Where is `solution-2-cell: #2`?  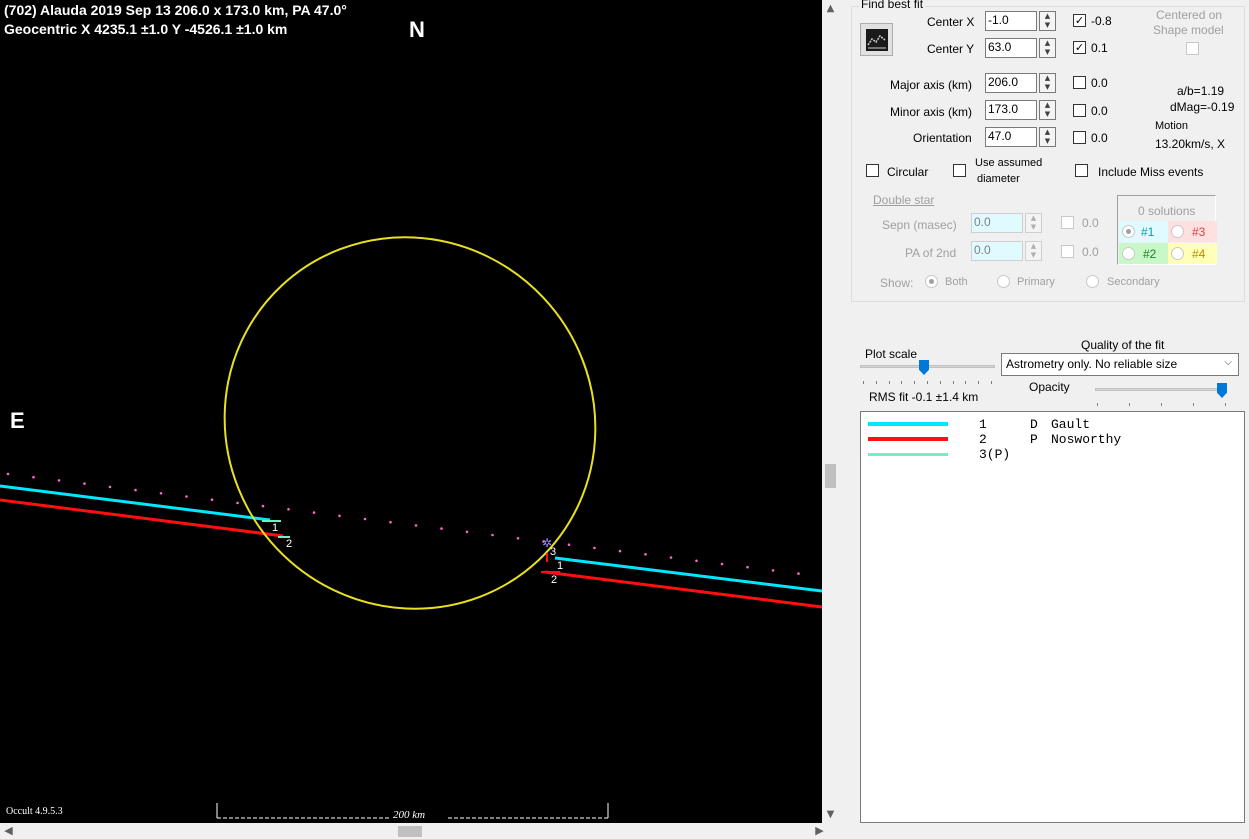 solution-2-cell: #2 is located at coordinates (1143, 253).